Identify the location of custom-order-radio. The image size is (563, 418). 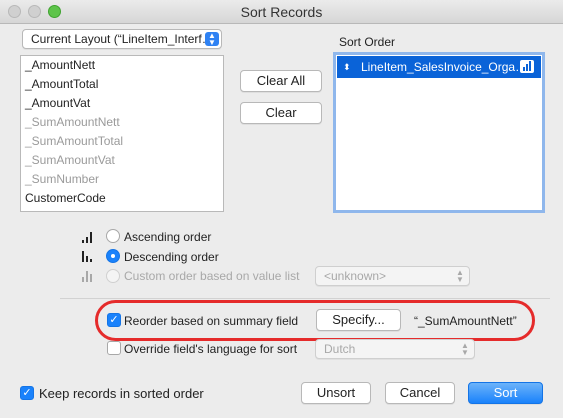
(113, 276).